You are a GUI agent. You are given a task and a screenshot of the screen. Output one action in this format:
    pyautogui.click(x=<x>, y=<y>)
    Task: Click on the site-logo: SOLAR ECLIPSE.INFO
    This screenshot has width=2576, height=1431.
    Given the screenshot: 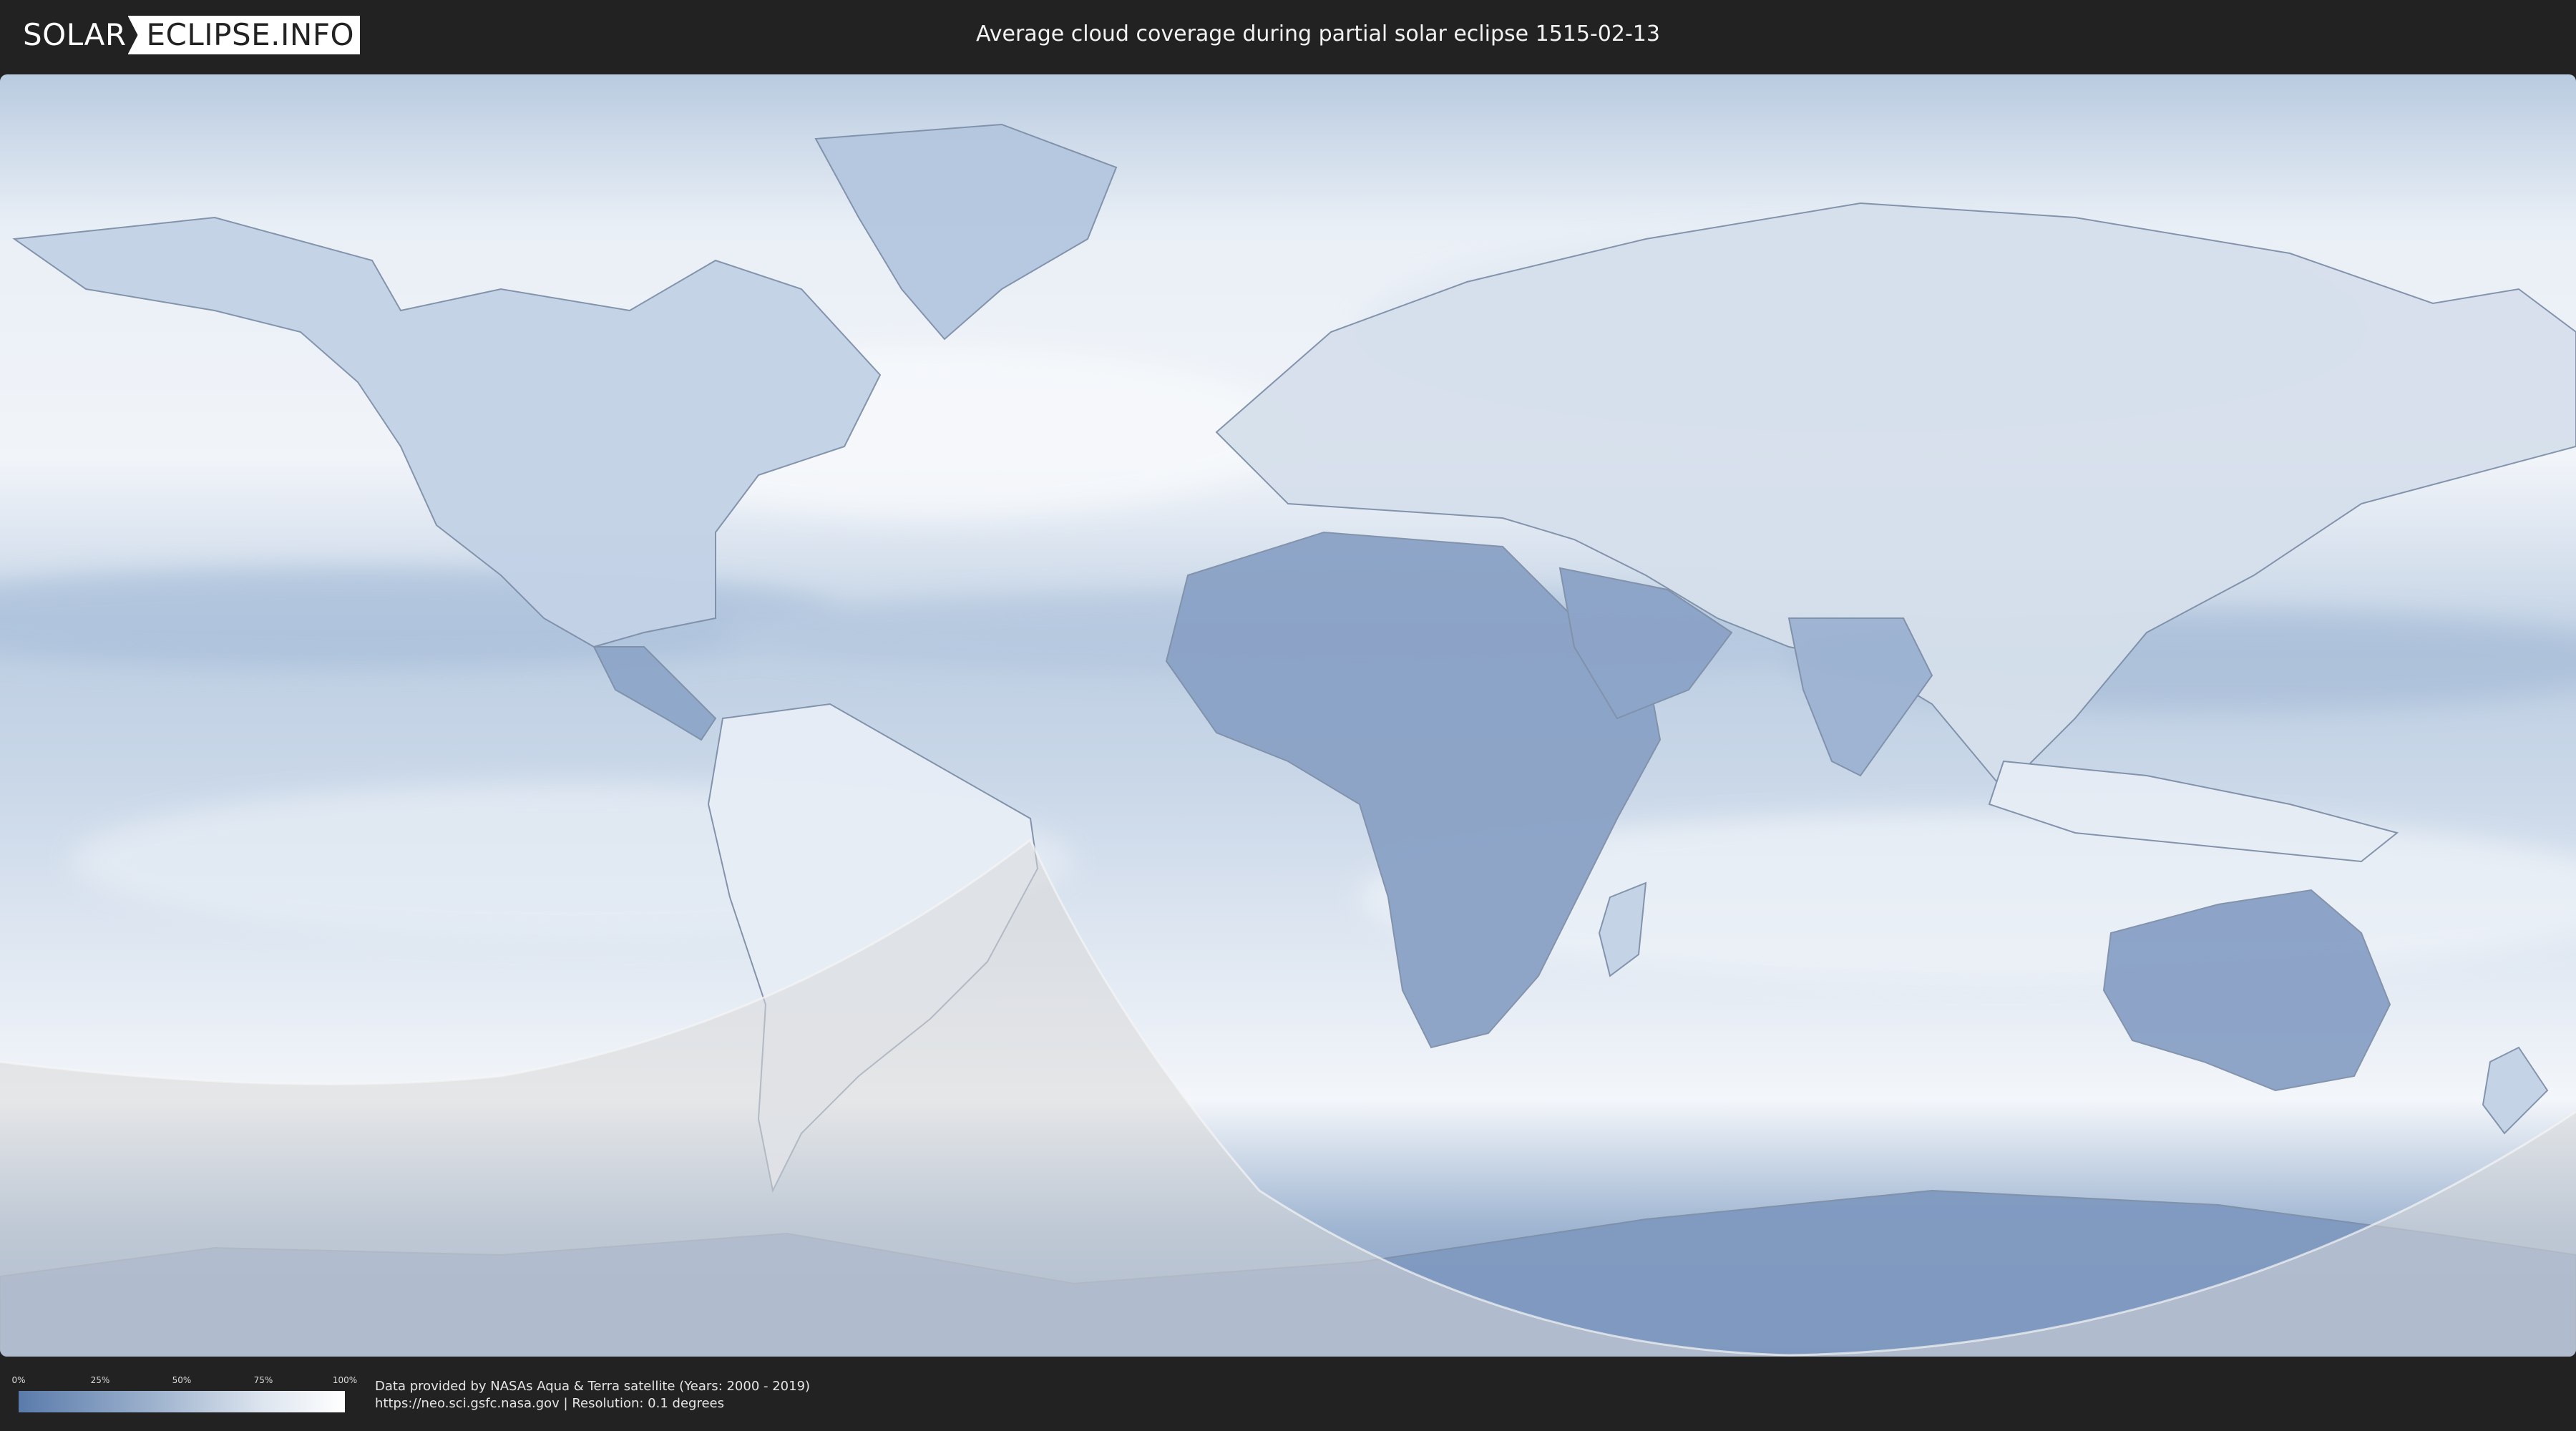 What is the action you would take?
    pyautogui.click(x=192, y=35)
    